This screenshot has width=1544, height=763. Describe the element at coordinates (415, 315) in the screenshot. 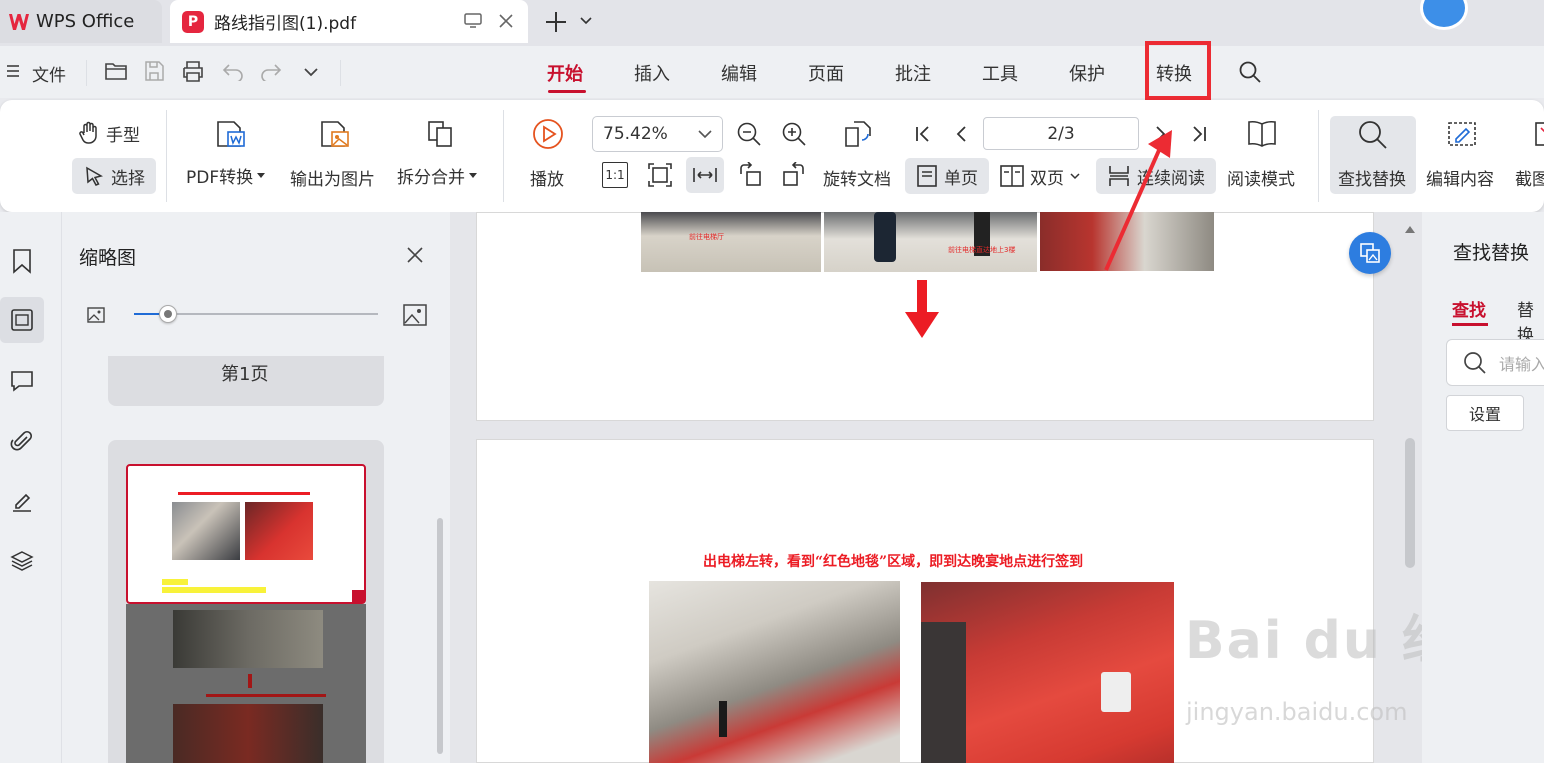

I see `large-thumbnail-icon` at that location.